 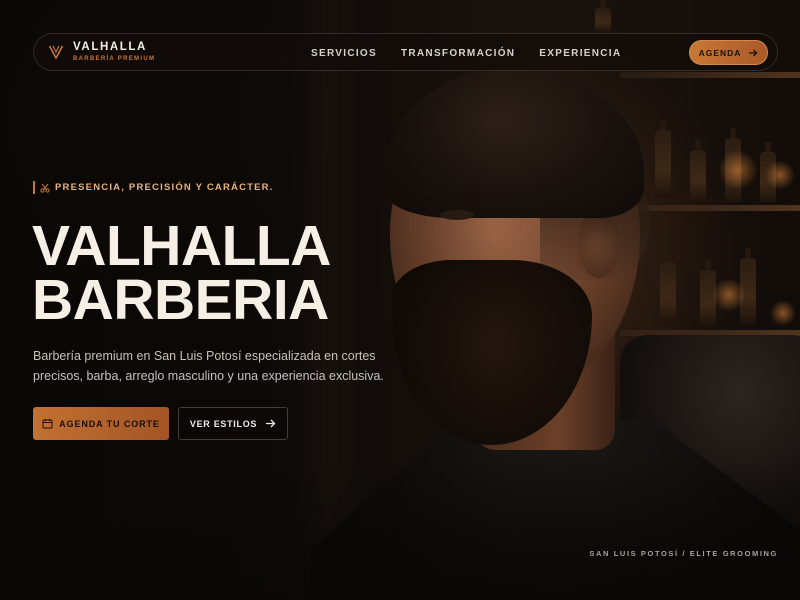 I want to click on nav-links: SERVICIOS TRANSFORMACIÓN EXPERIENCIA, so click(x=478, y=53).